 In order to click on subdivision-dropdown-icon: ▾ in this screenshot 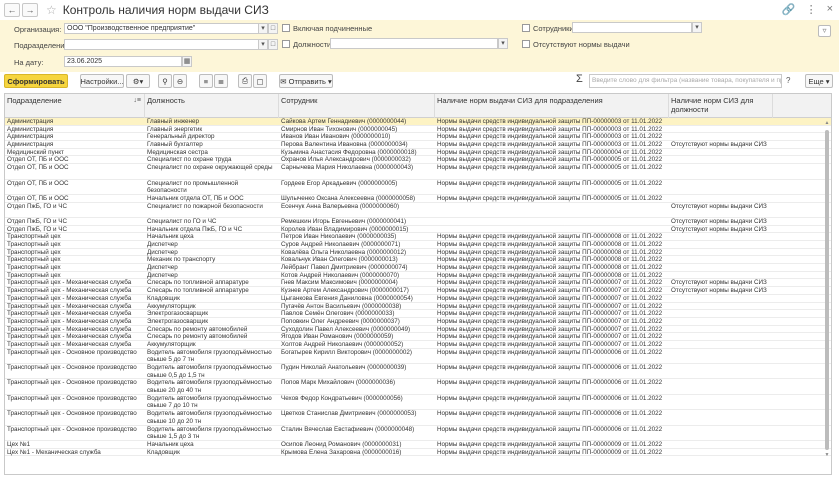, I will do `click(263, 44)`.